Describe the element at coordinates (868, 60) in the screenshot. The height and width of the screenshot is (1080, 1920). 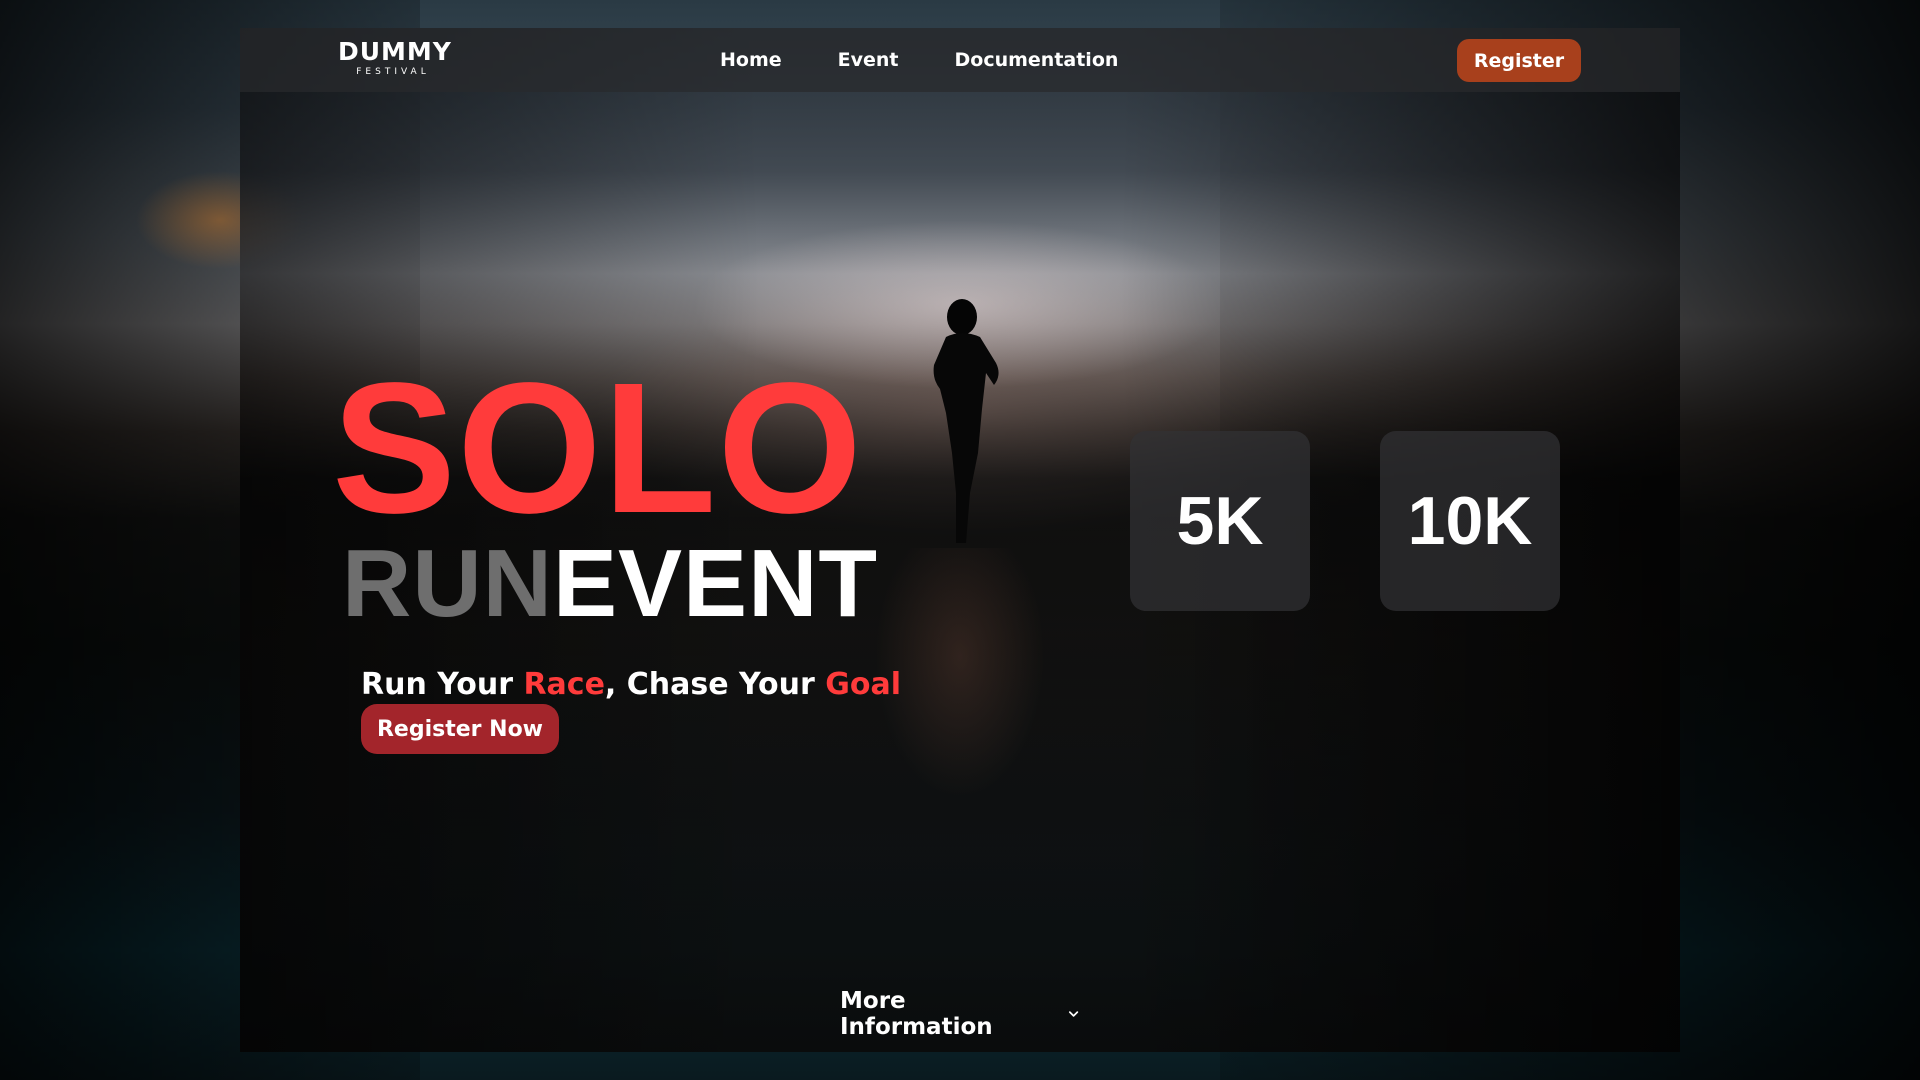
I see `nav-link-event: Event` at that location.